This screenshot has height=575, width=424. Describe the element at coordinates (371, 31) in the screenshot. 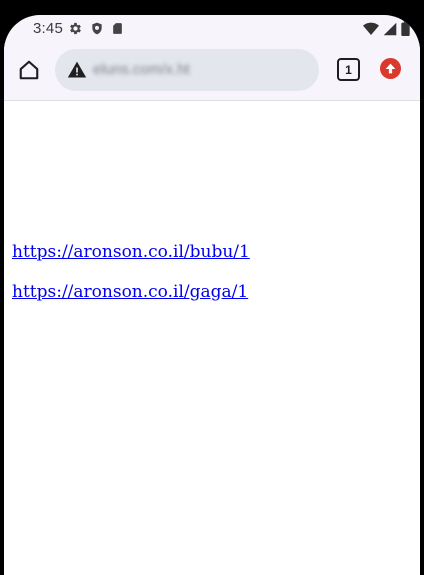

I see `wifi-icon` at that location.